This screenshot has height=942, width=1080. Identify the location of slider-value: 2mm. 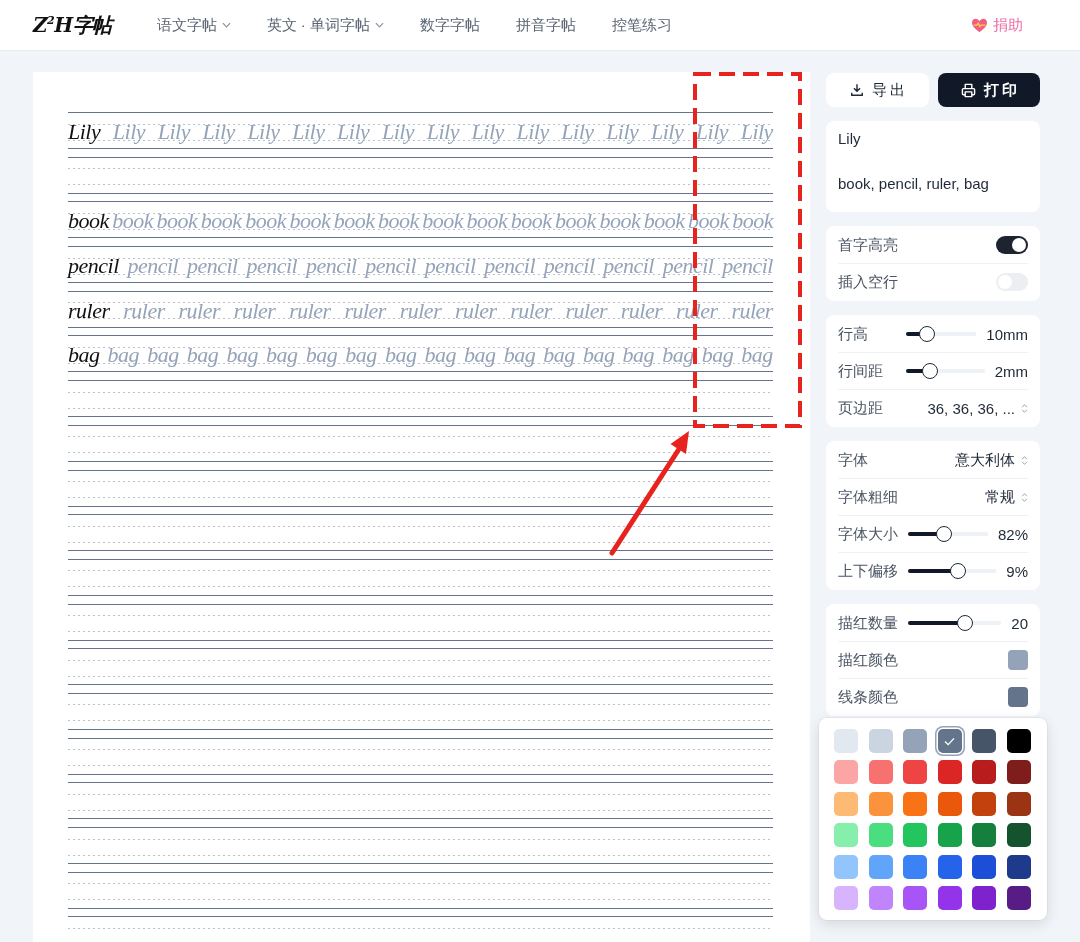
(1011, 371).